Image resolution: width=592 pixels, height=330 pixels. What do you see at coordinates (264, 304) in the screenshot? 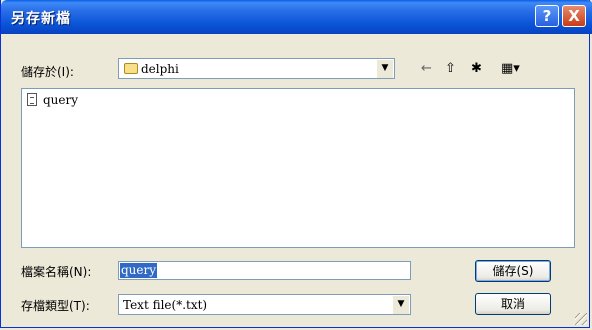
I see `filetype-dropdown: Text file(*.txt) ▼` at bounding box center [264, 304].